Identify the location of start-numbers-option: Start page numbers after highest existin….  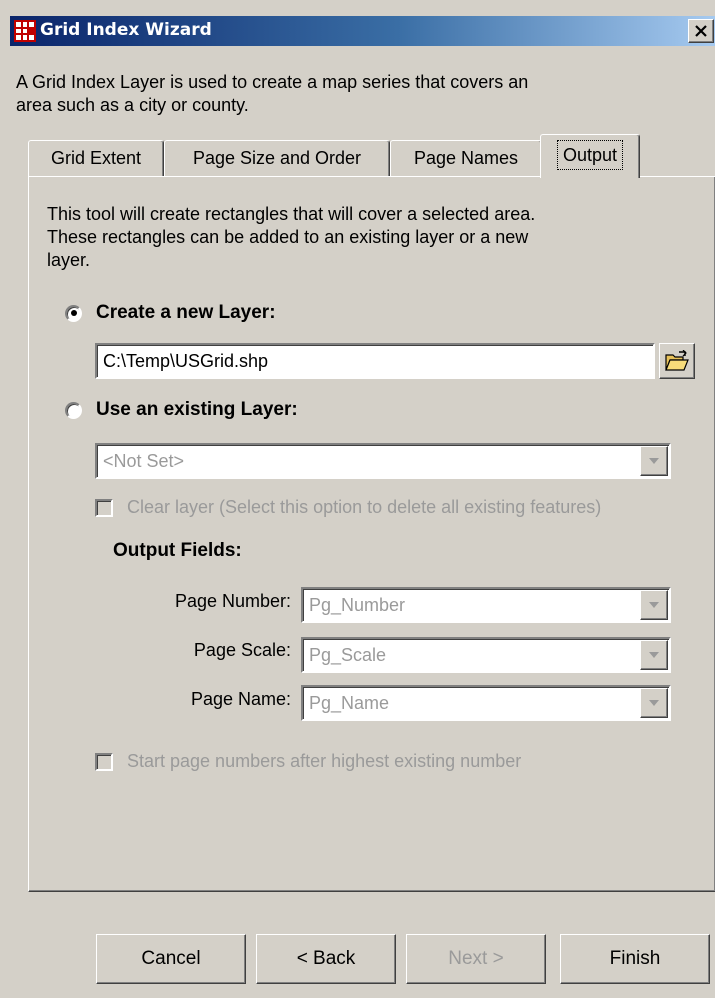
(308, 761).